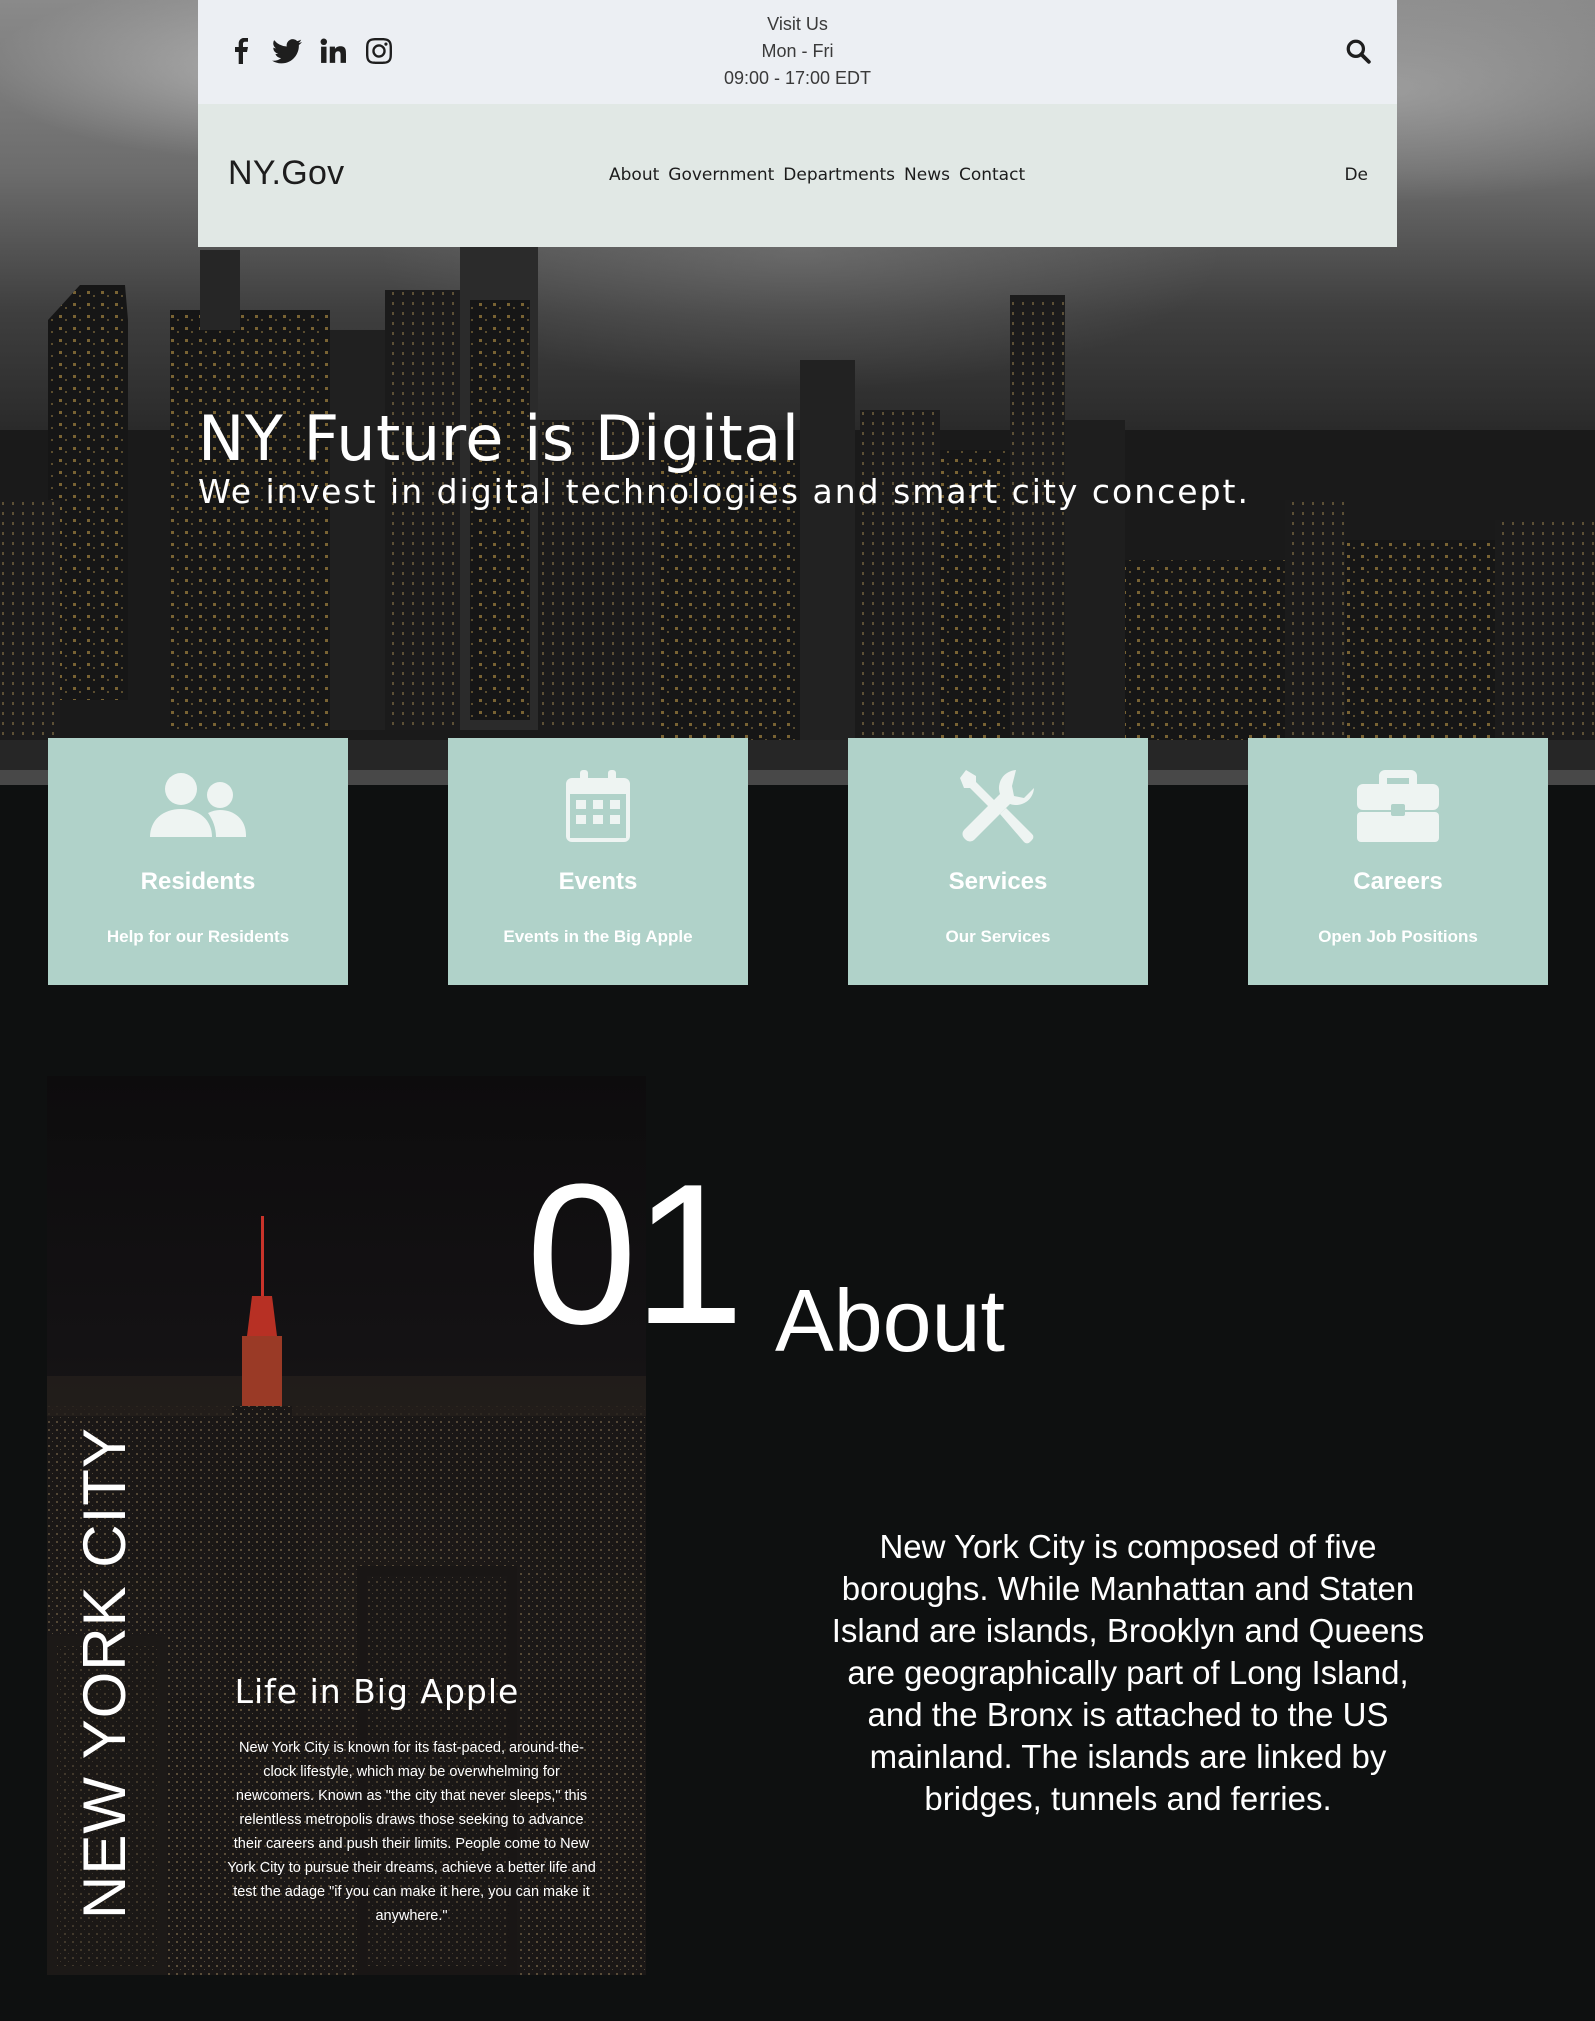  Describe the element at coordinates (104, 1673) in the screenshot. I see `vertical-city-label: NEW YORK CITY` at that location.